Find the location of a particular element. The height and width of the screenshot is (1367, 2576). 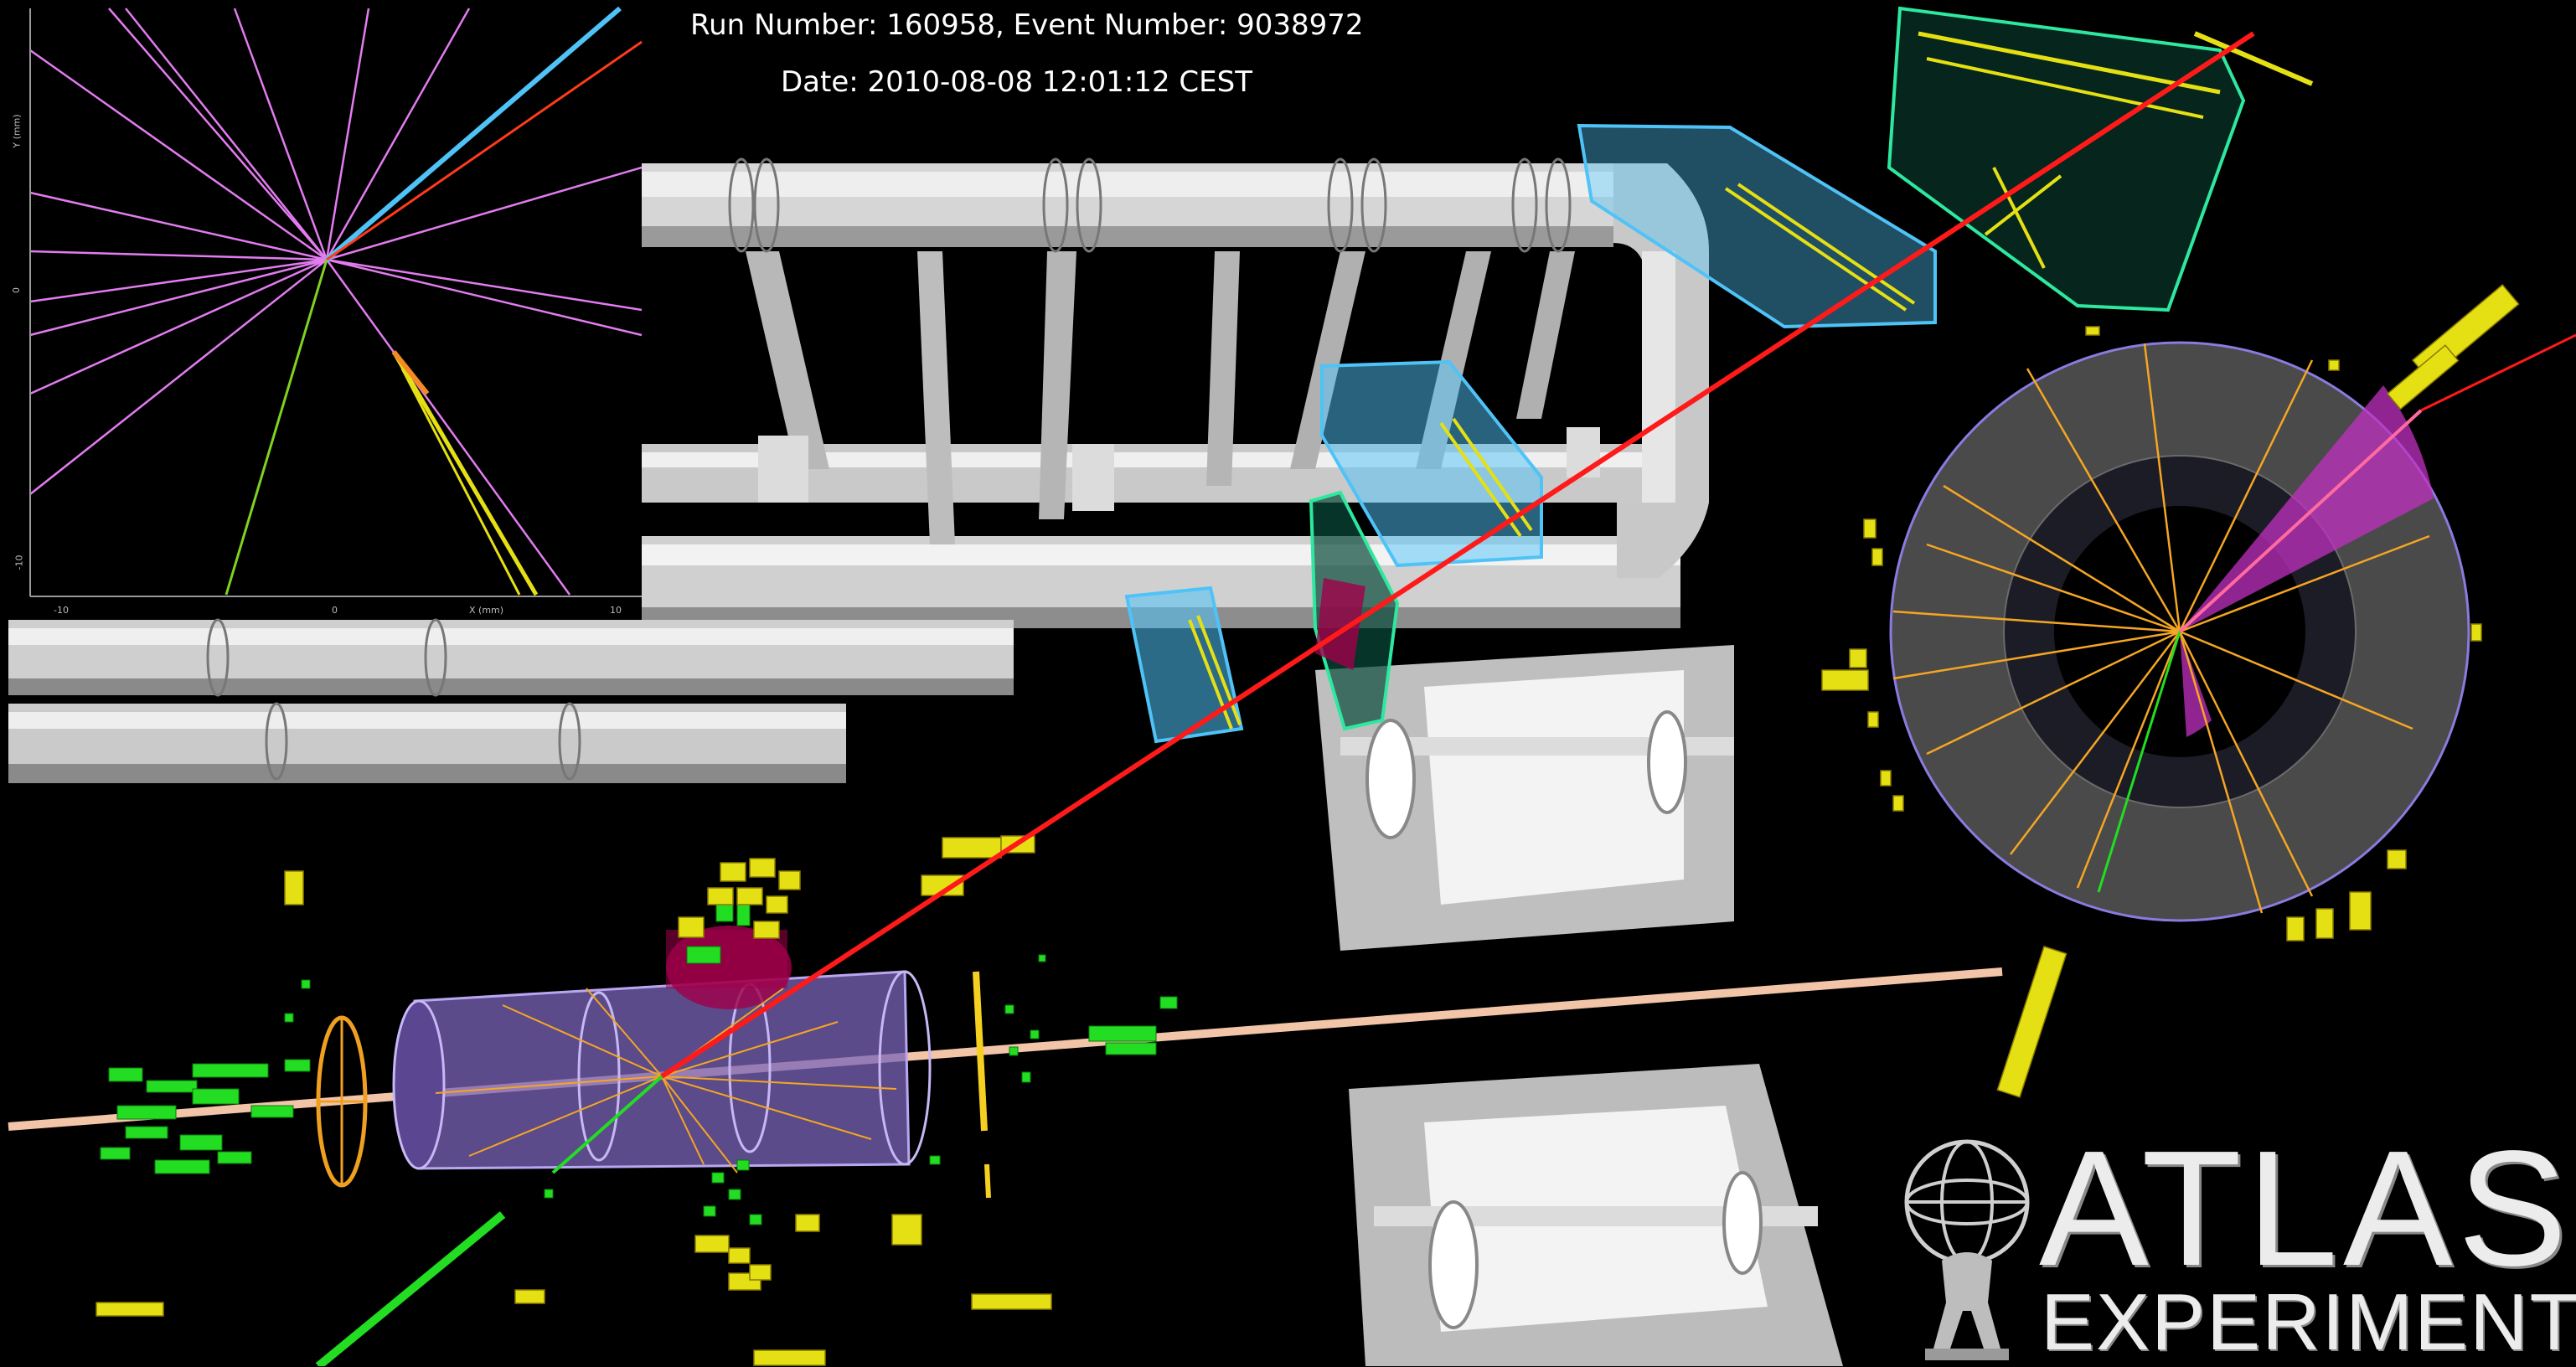

logo-atlas-text: ATLAS is located at coordinates (2306, 1209).